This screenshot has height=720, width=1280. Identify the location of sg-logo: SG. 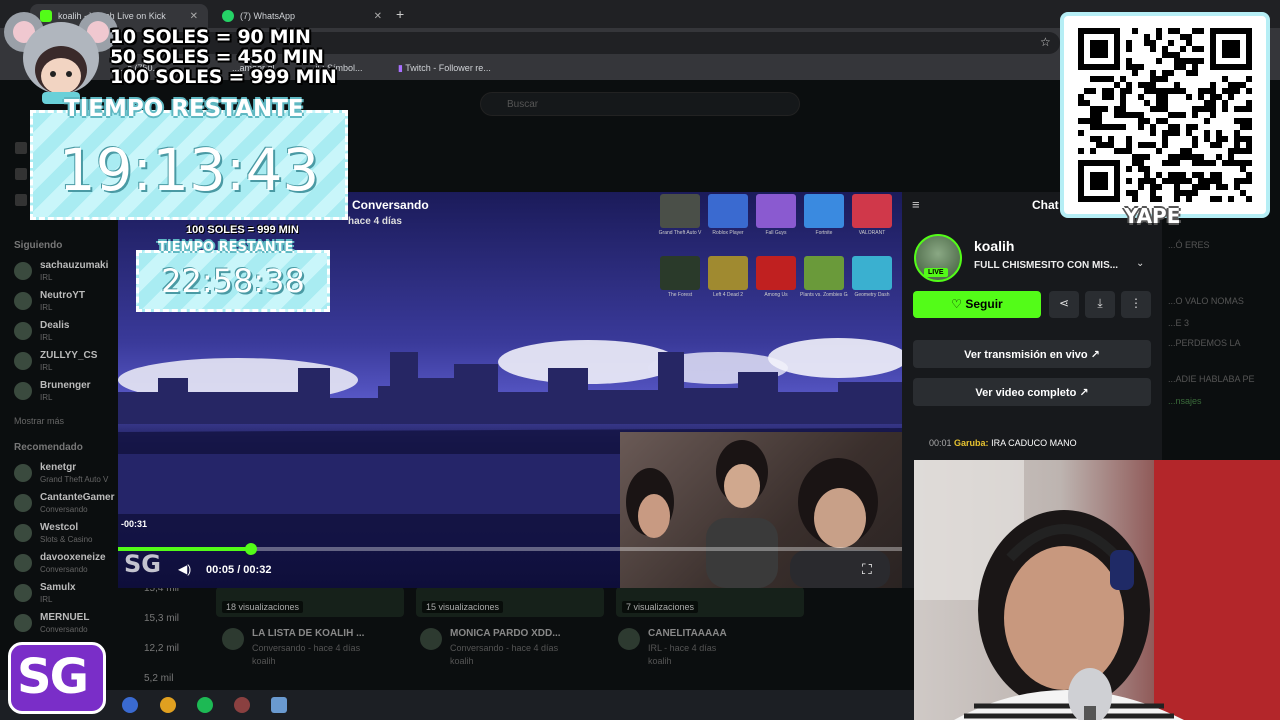
(57, 678).